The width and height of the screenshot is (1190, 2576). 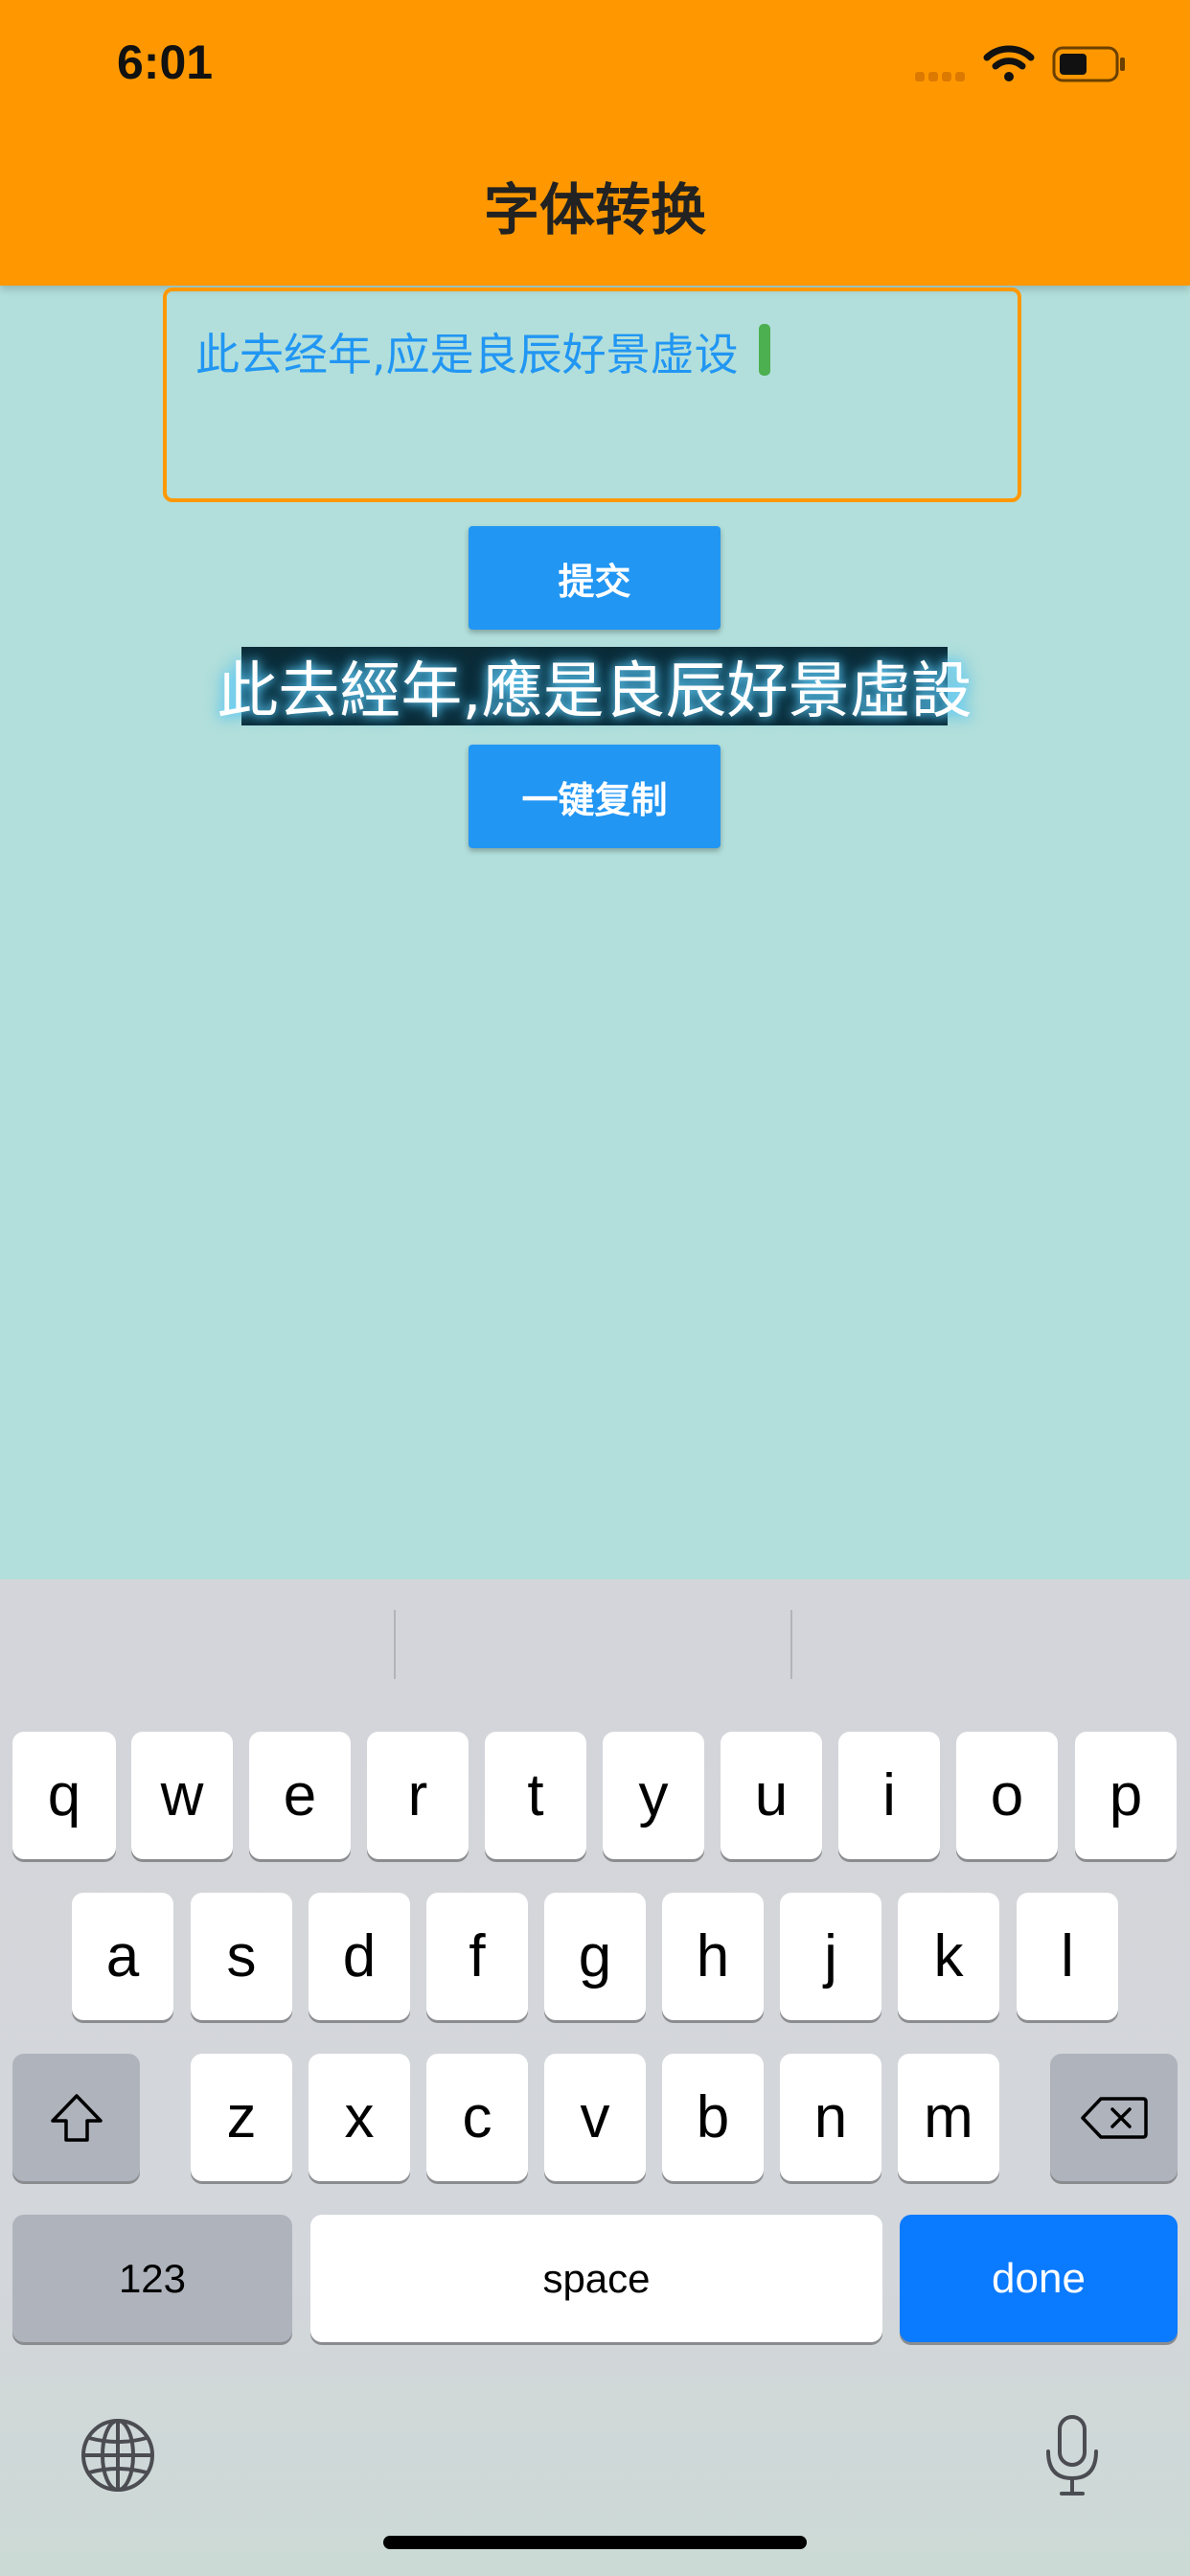 What do you see at coordinates (949, 1956) in the screenshot?
I see `key-k: k` at bounding box center [949, 1956].